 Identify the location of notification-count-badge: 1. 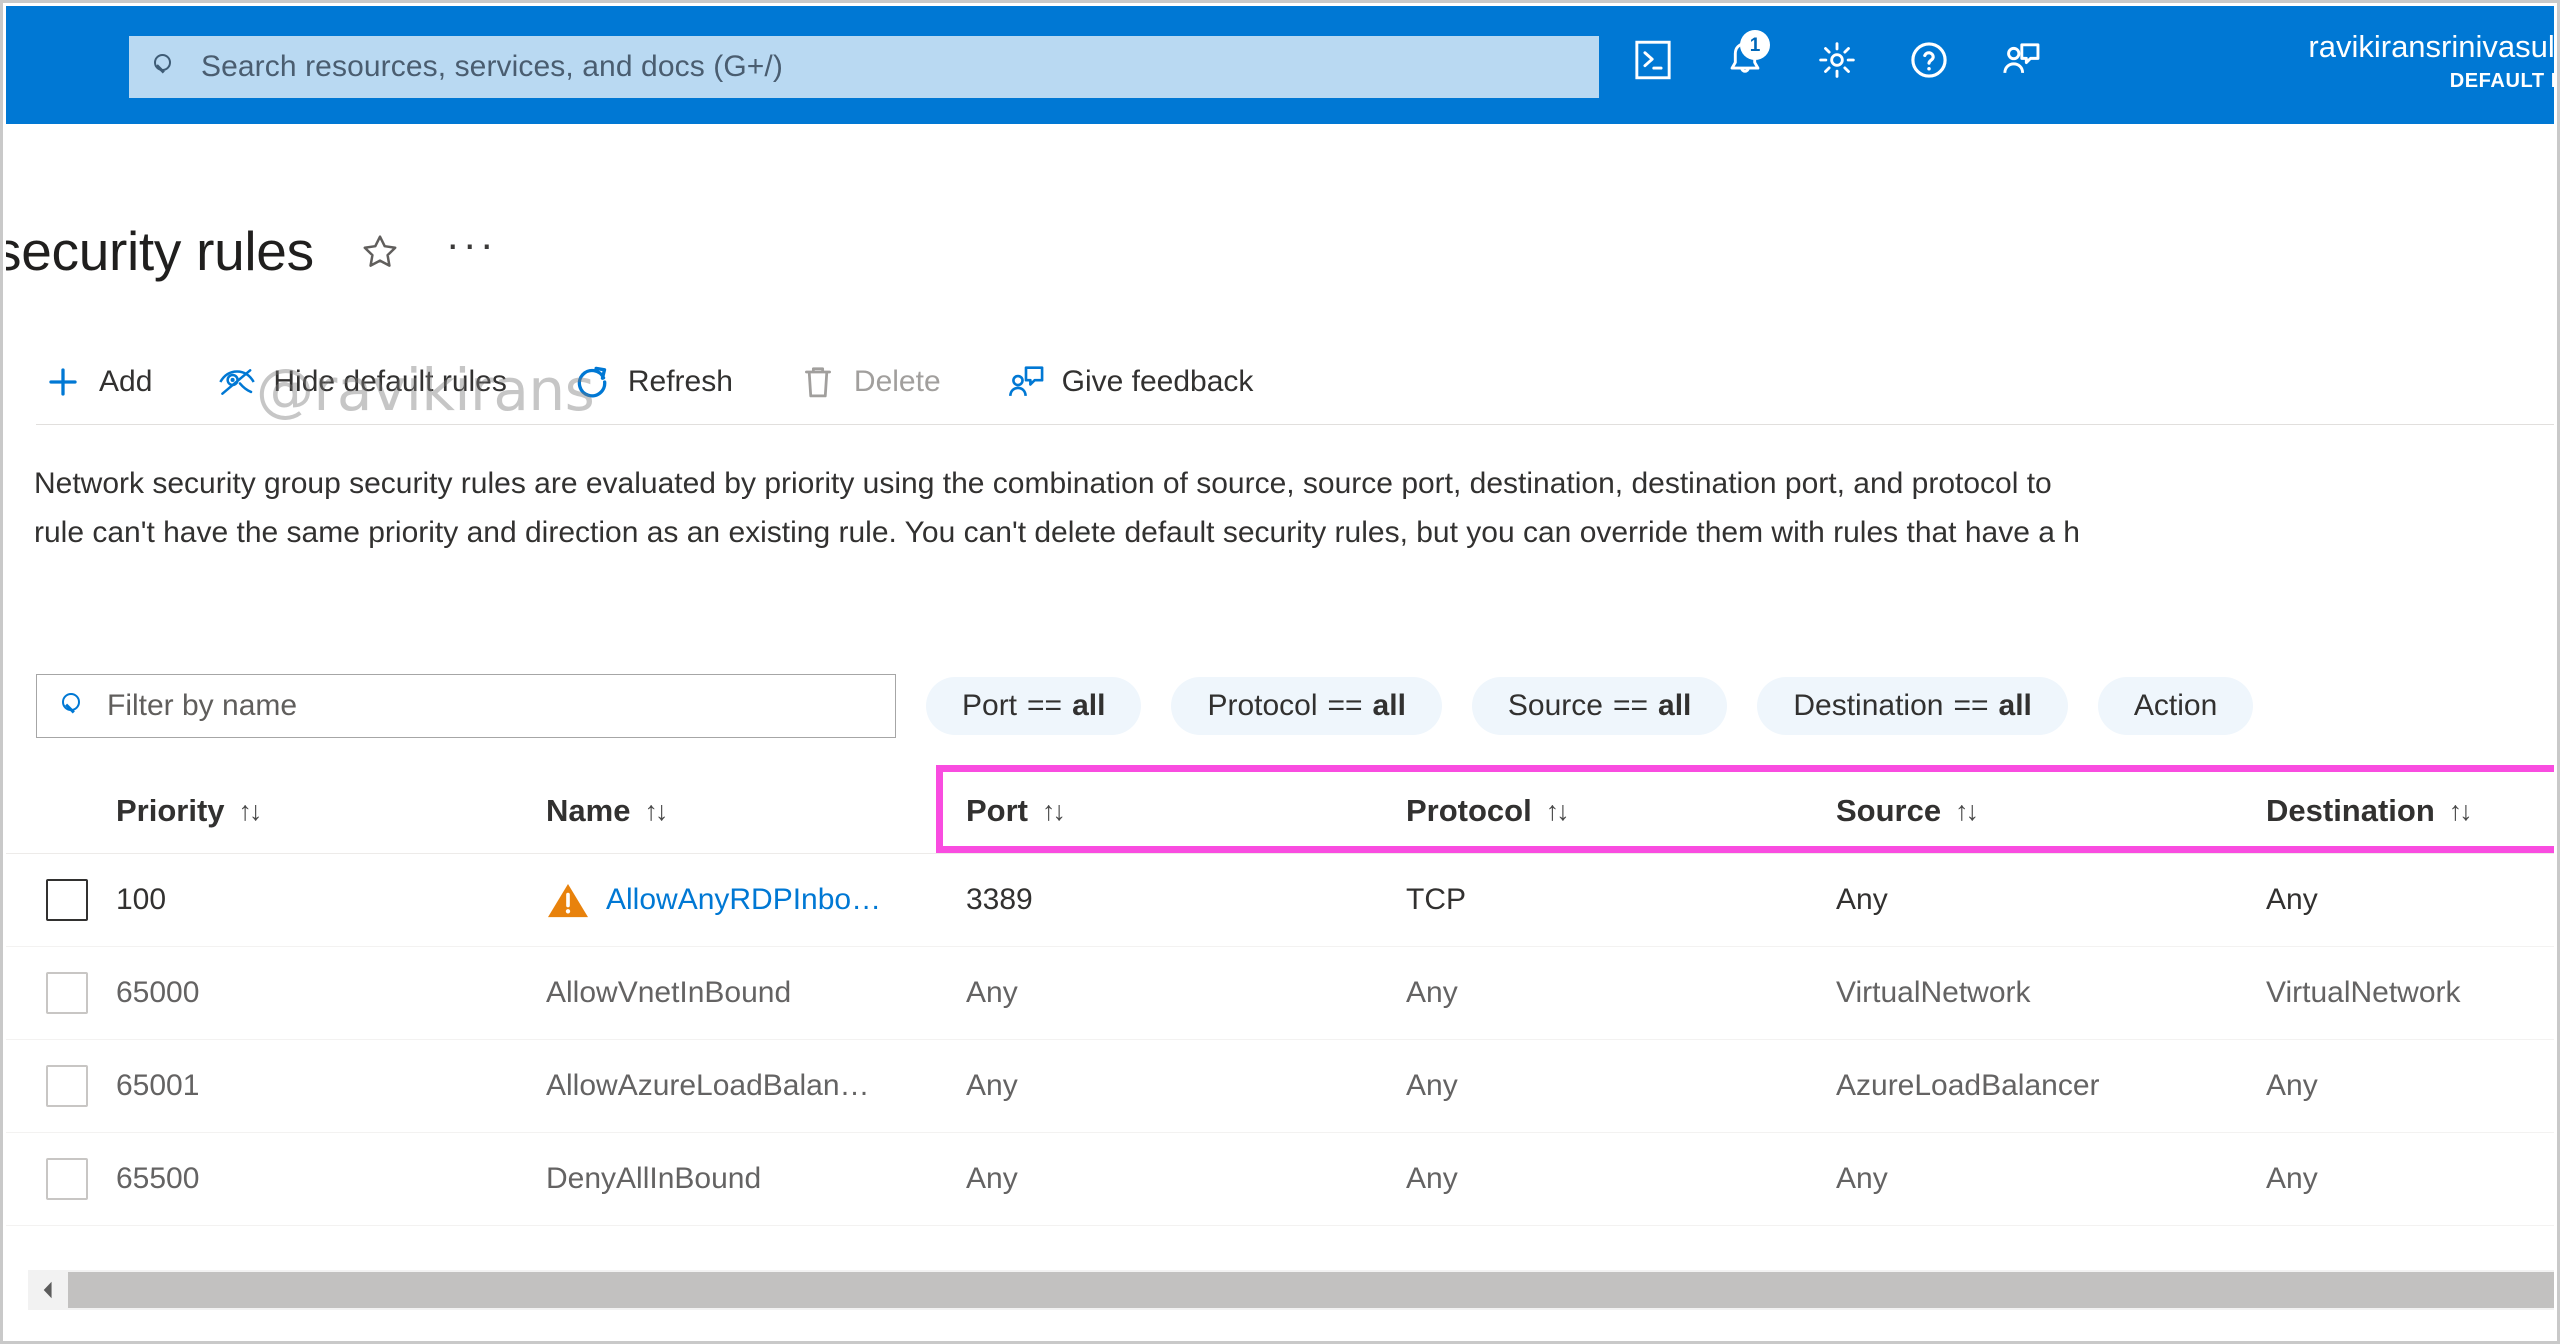
(1755, 45).